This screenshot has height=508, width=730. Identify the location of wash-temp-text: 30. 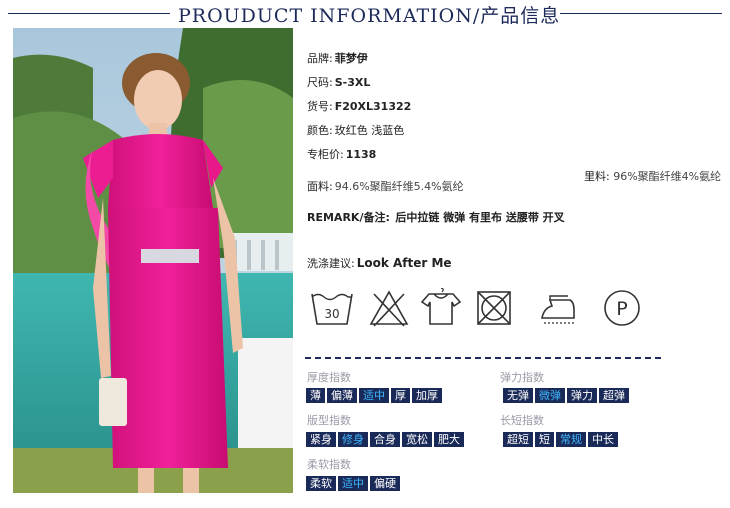
(331, 314).